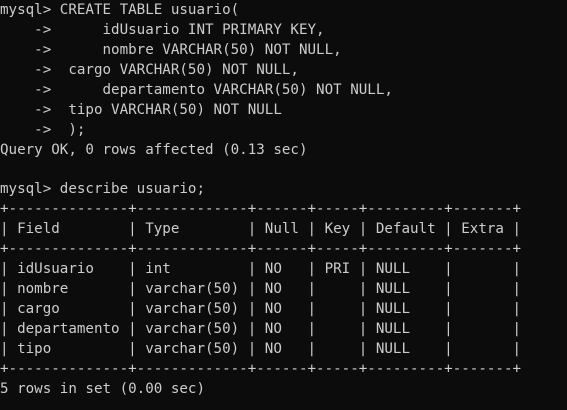  I want to click on terminal-line: -> cargo VARCHAR(50) NOT NULL,, so click(149, 69).